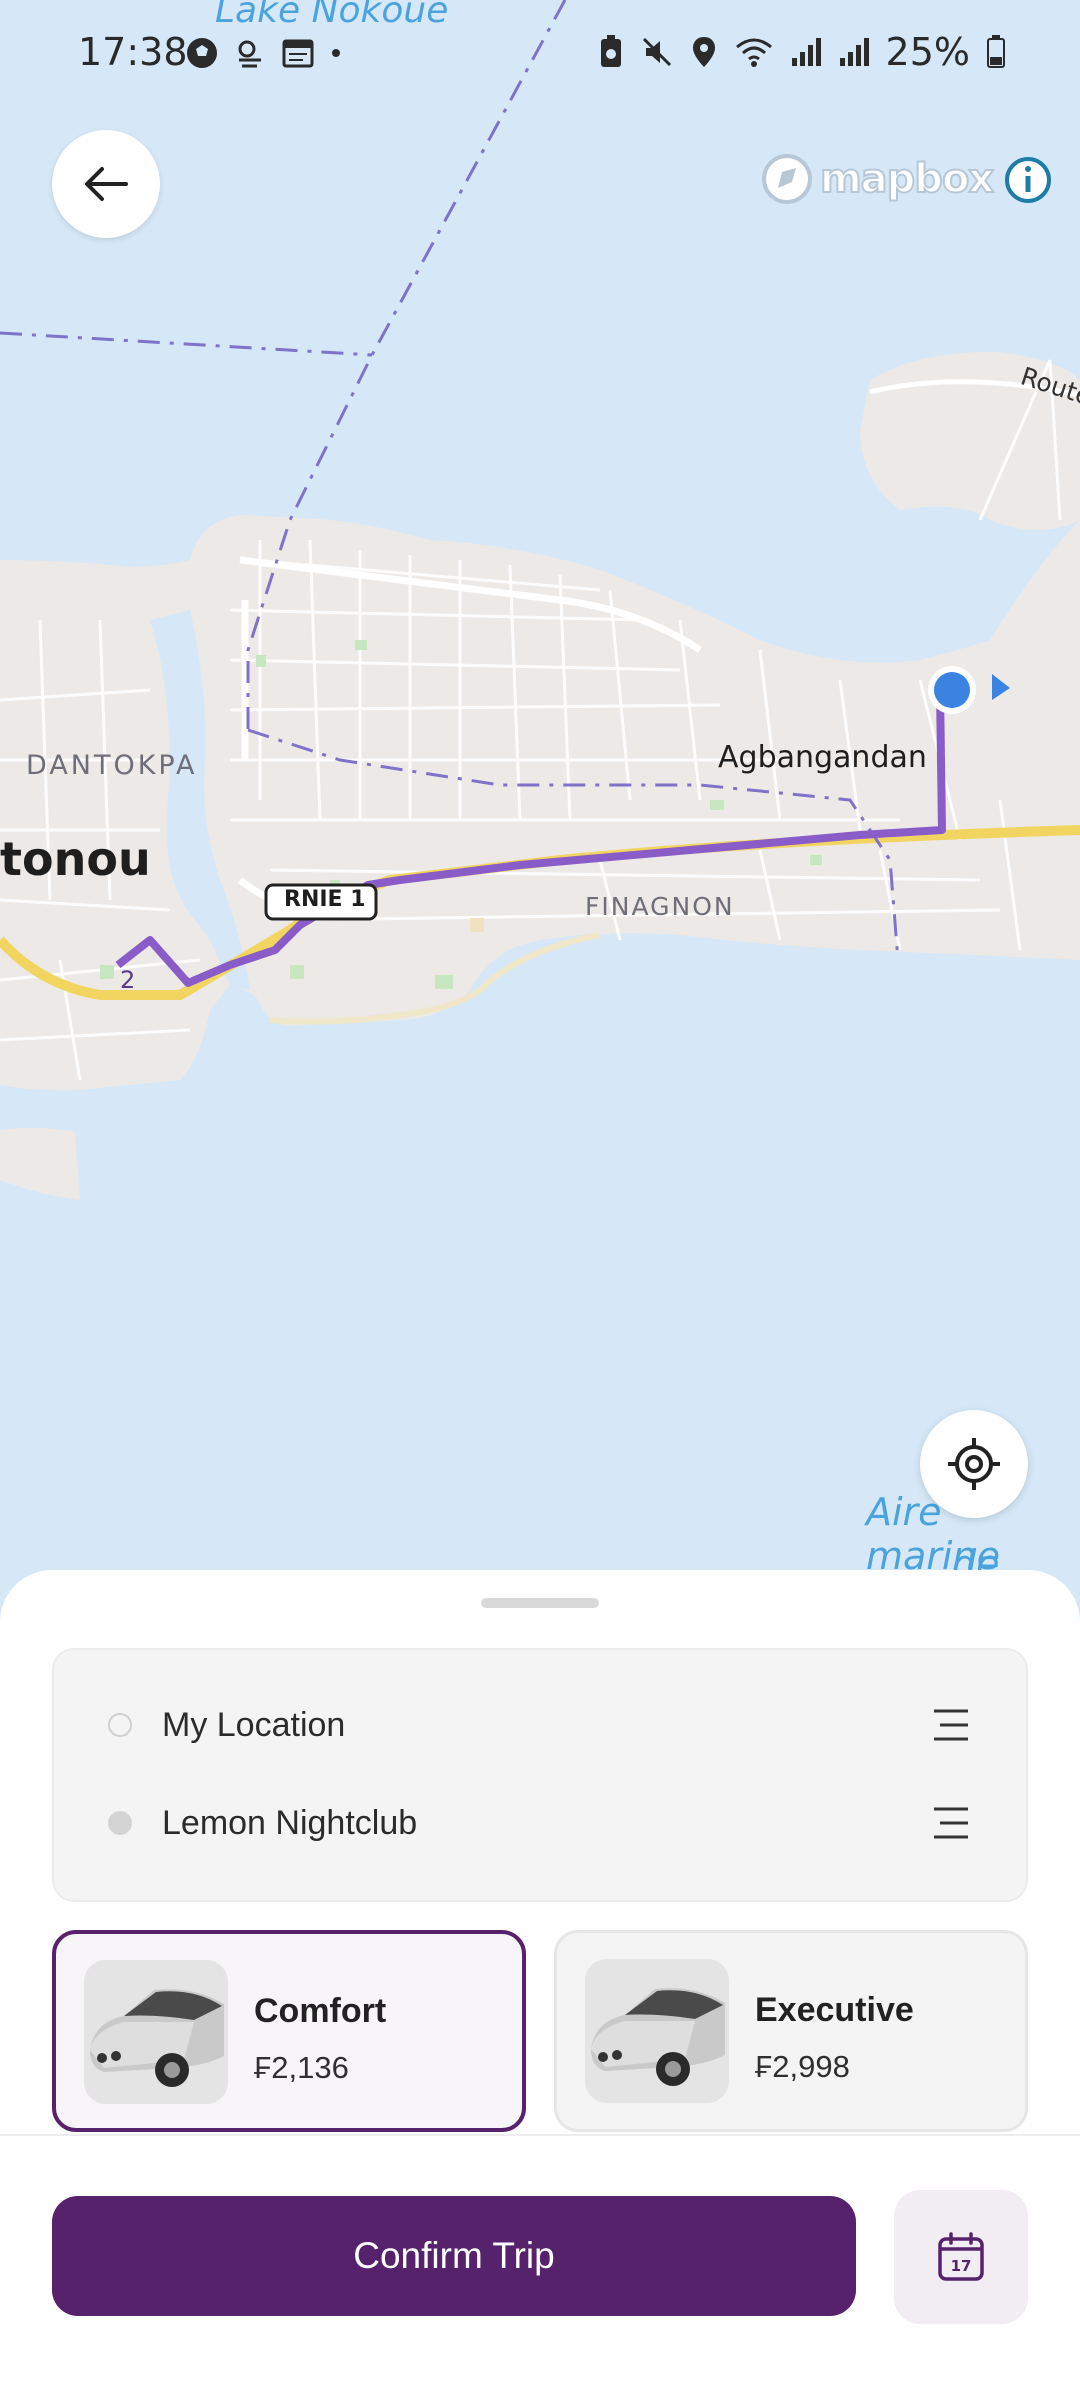 This screenshot has height=2400, width=1080. Describe the element at coordinates (289, 2031) in the screenshot. I see `ride-option-comfort: Comfort ₣2,136` at that location.